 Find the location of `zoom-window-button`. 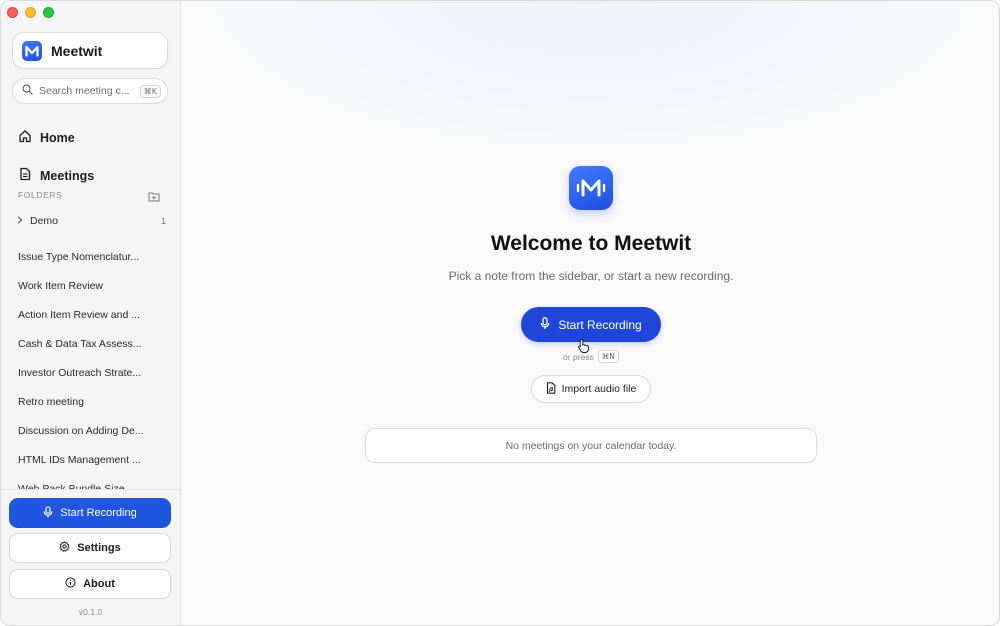

zoom-window-button is located at coordinates (48, 12).